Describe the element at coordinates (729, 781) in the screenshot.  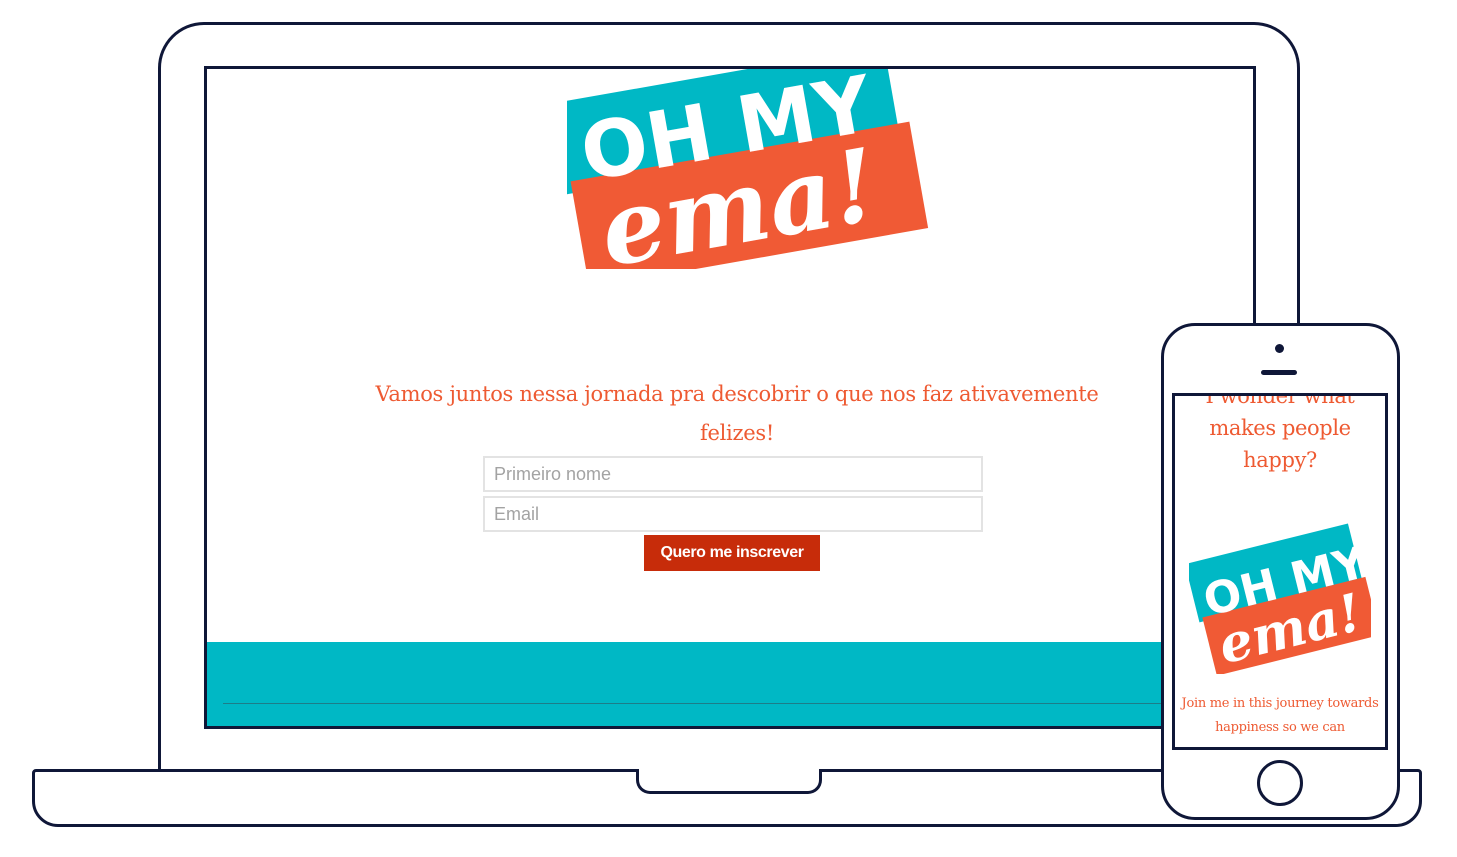
I see `laptop-notch` at that location.